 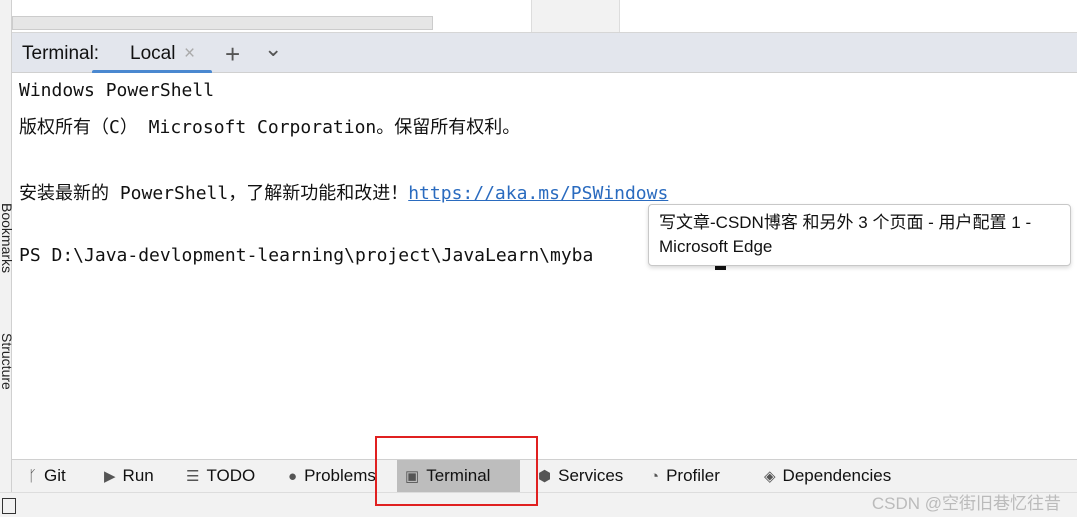 What do you see at coordinates (117, 90) in the screenshot?
I see `terminal-line: Windows PowerShell` at bounding box center [117, 90].